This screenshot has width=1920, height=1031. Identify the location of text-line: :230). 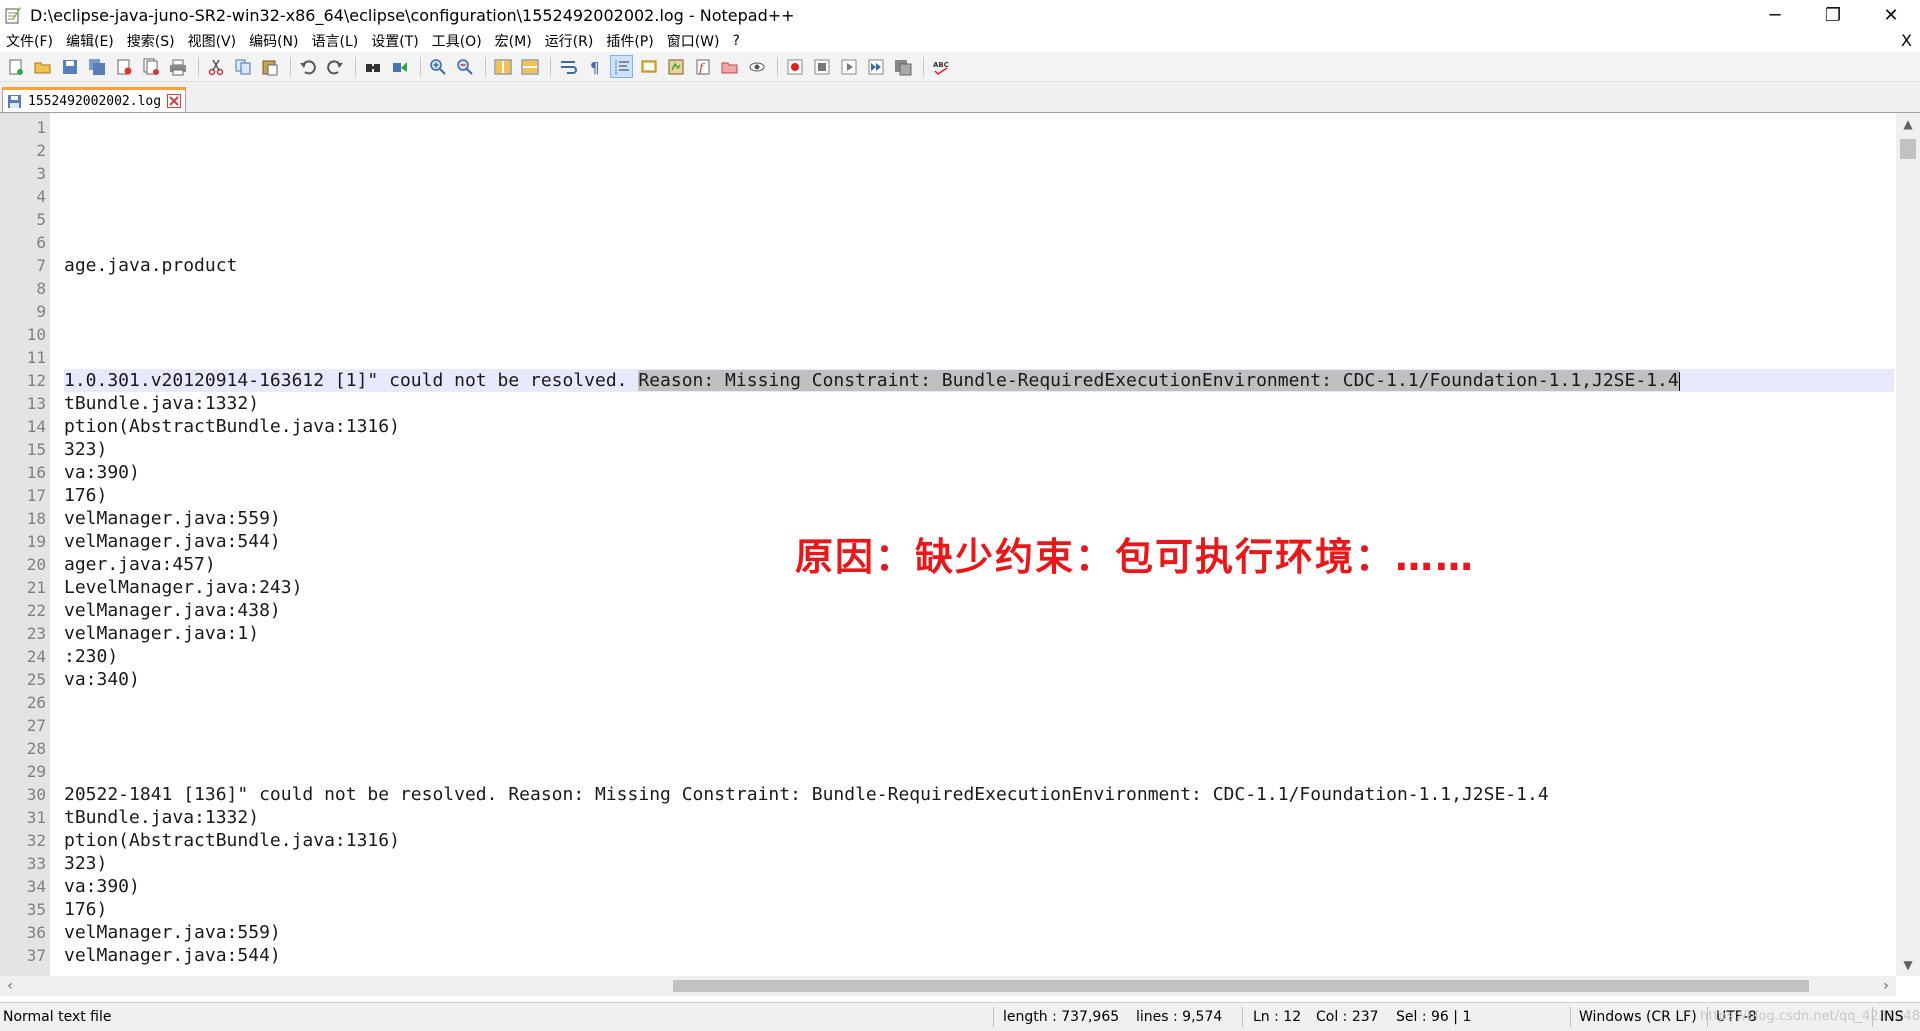
(979, 656).